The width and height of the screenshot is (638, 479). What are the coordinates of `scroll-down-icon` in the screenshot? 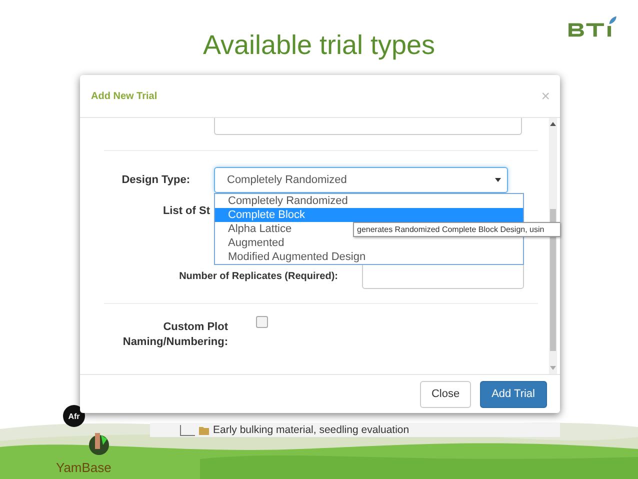 It's located at (553, 368).